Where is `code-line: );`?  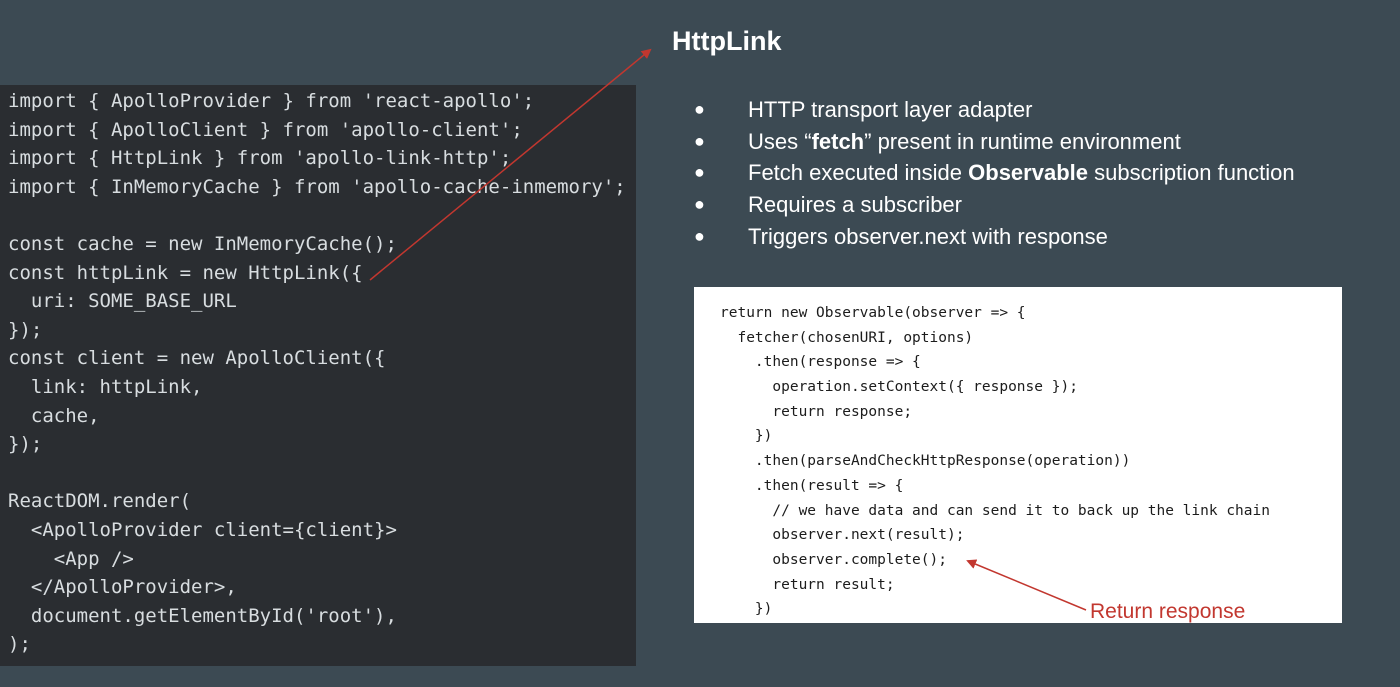
code-line: ); is located at coordinates (19, 644).